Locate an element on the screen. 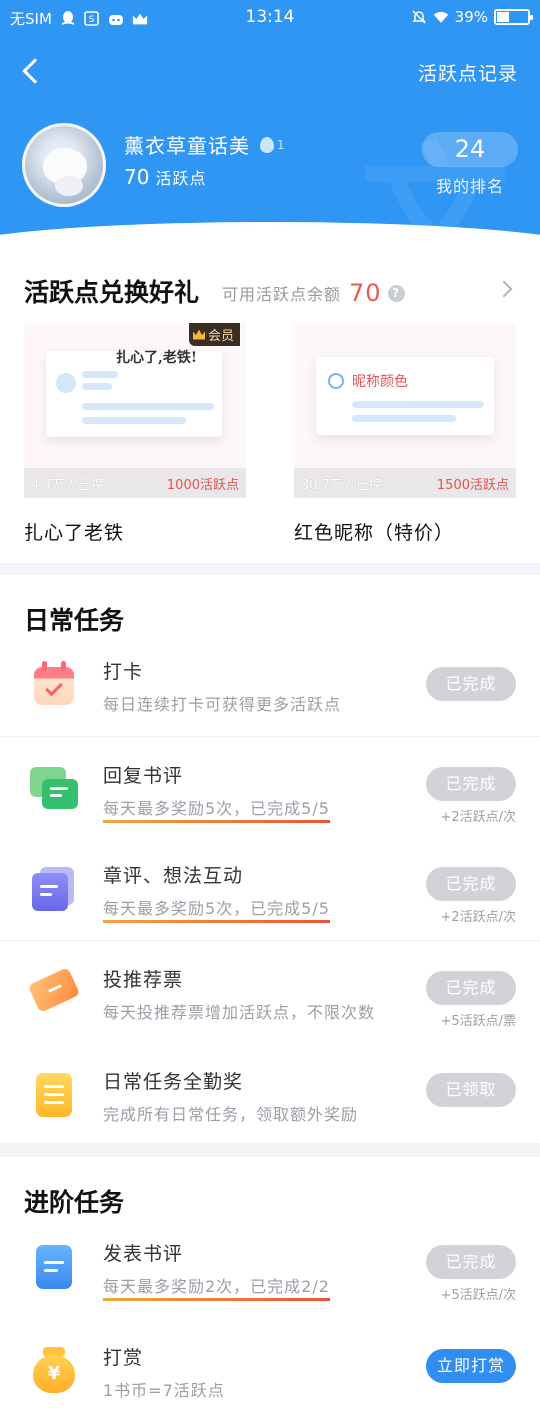 The height and width of the screenshot is (1427, 540). task-title: 投推荐票 is located at coordinates (143, 980).